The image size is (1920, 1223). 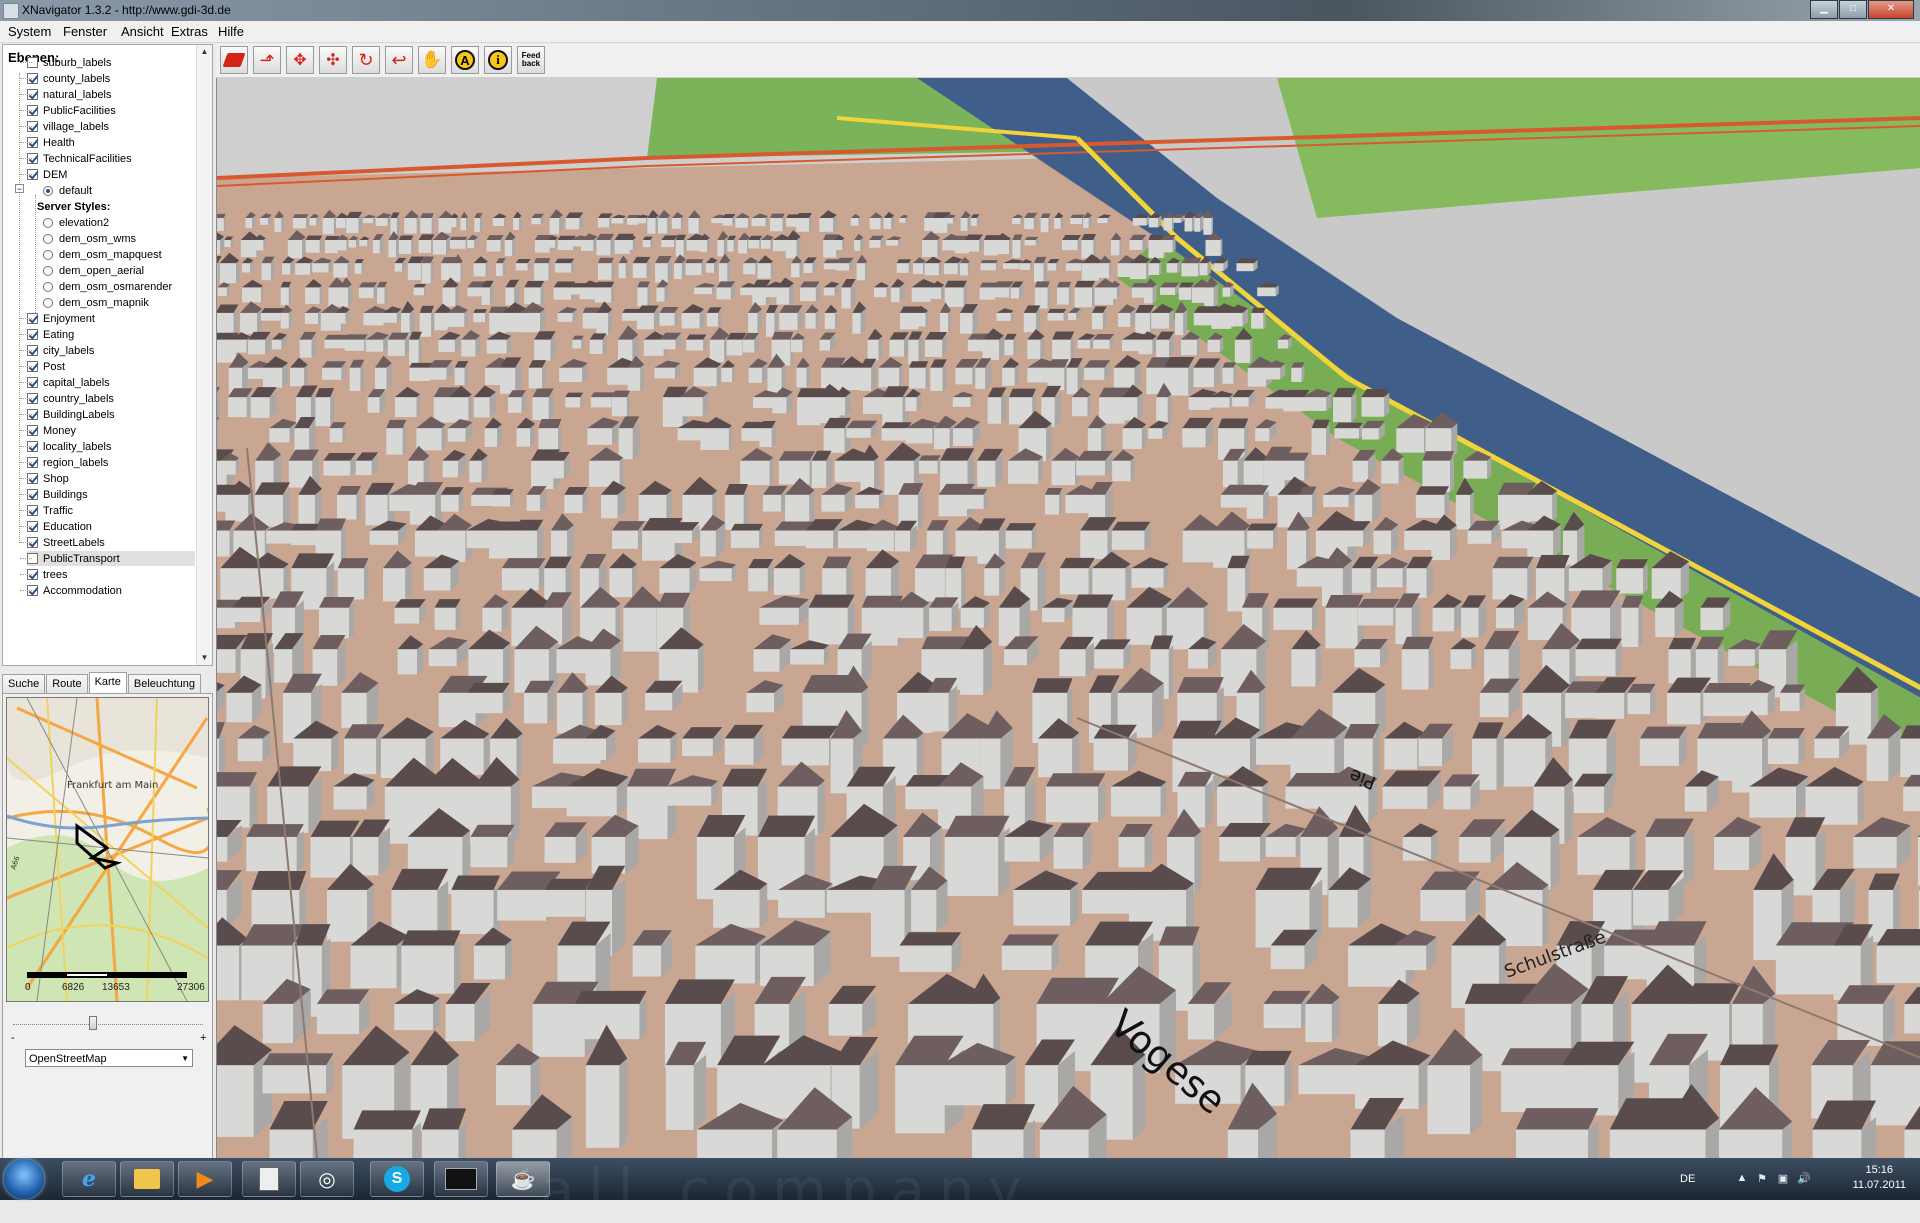 What do you see at coordinates (1853, 9) in the screenshot?
I see `maximize-button: □` at bounding box center [1853, 9].